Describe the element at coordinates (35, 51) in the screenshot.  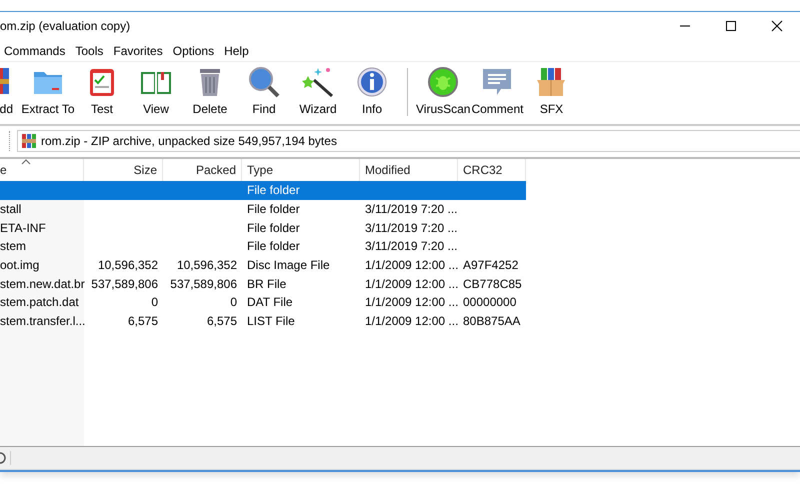
I see `menu-item: Commands` at that location.